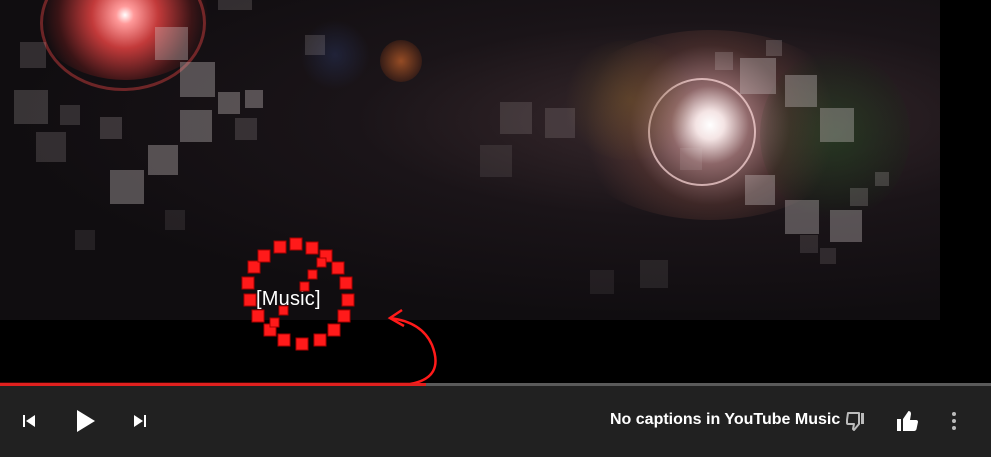 The height and width of the screenshot is (457, 991). I want to click on caption-text: [Music], so click(288, 299).